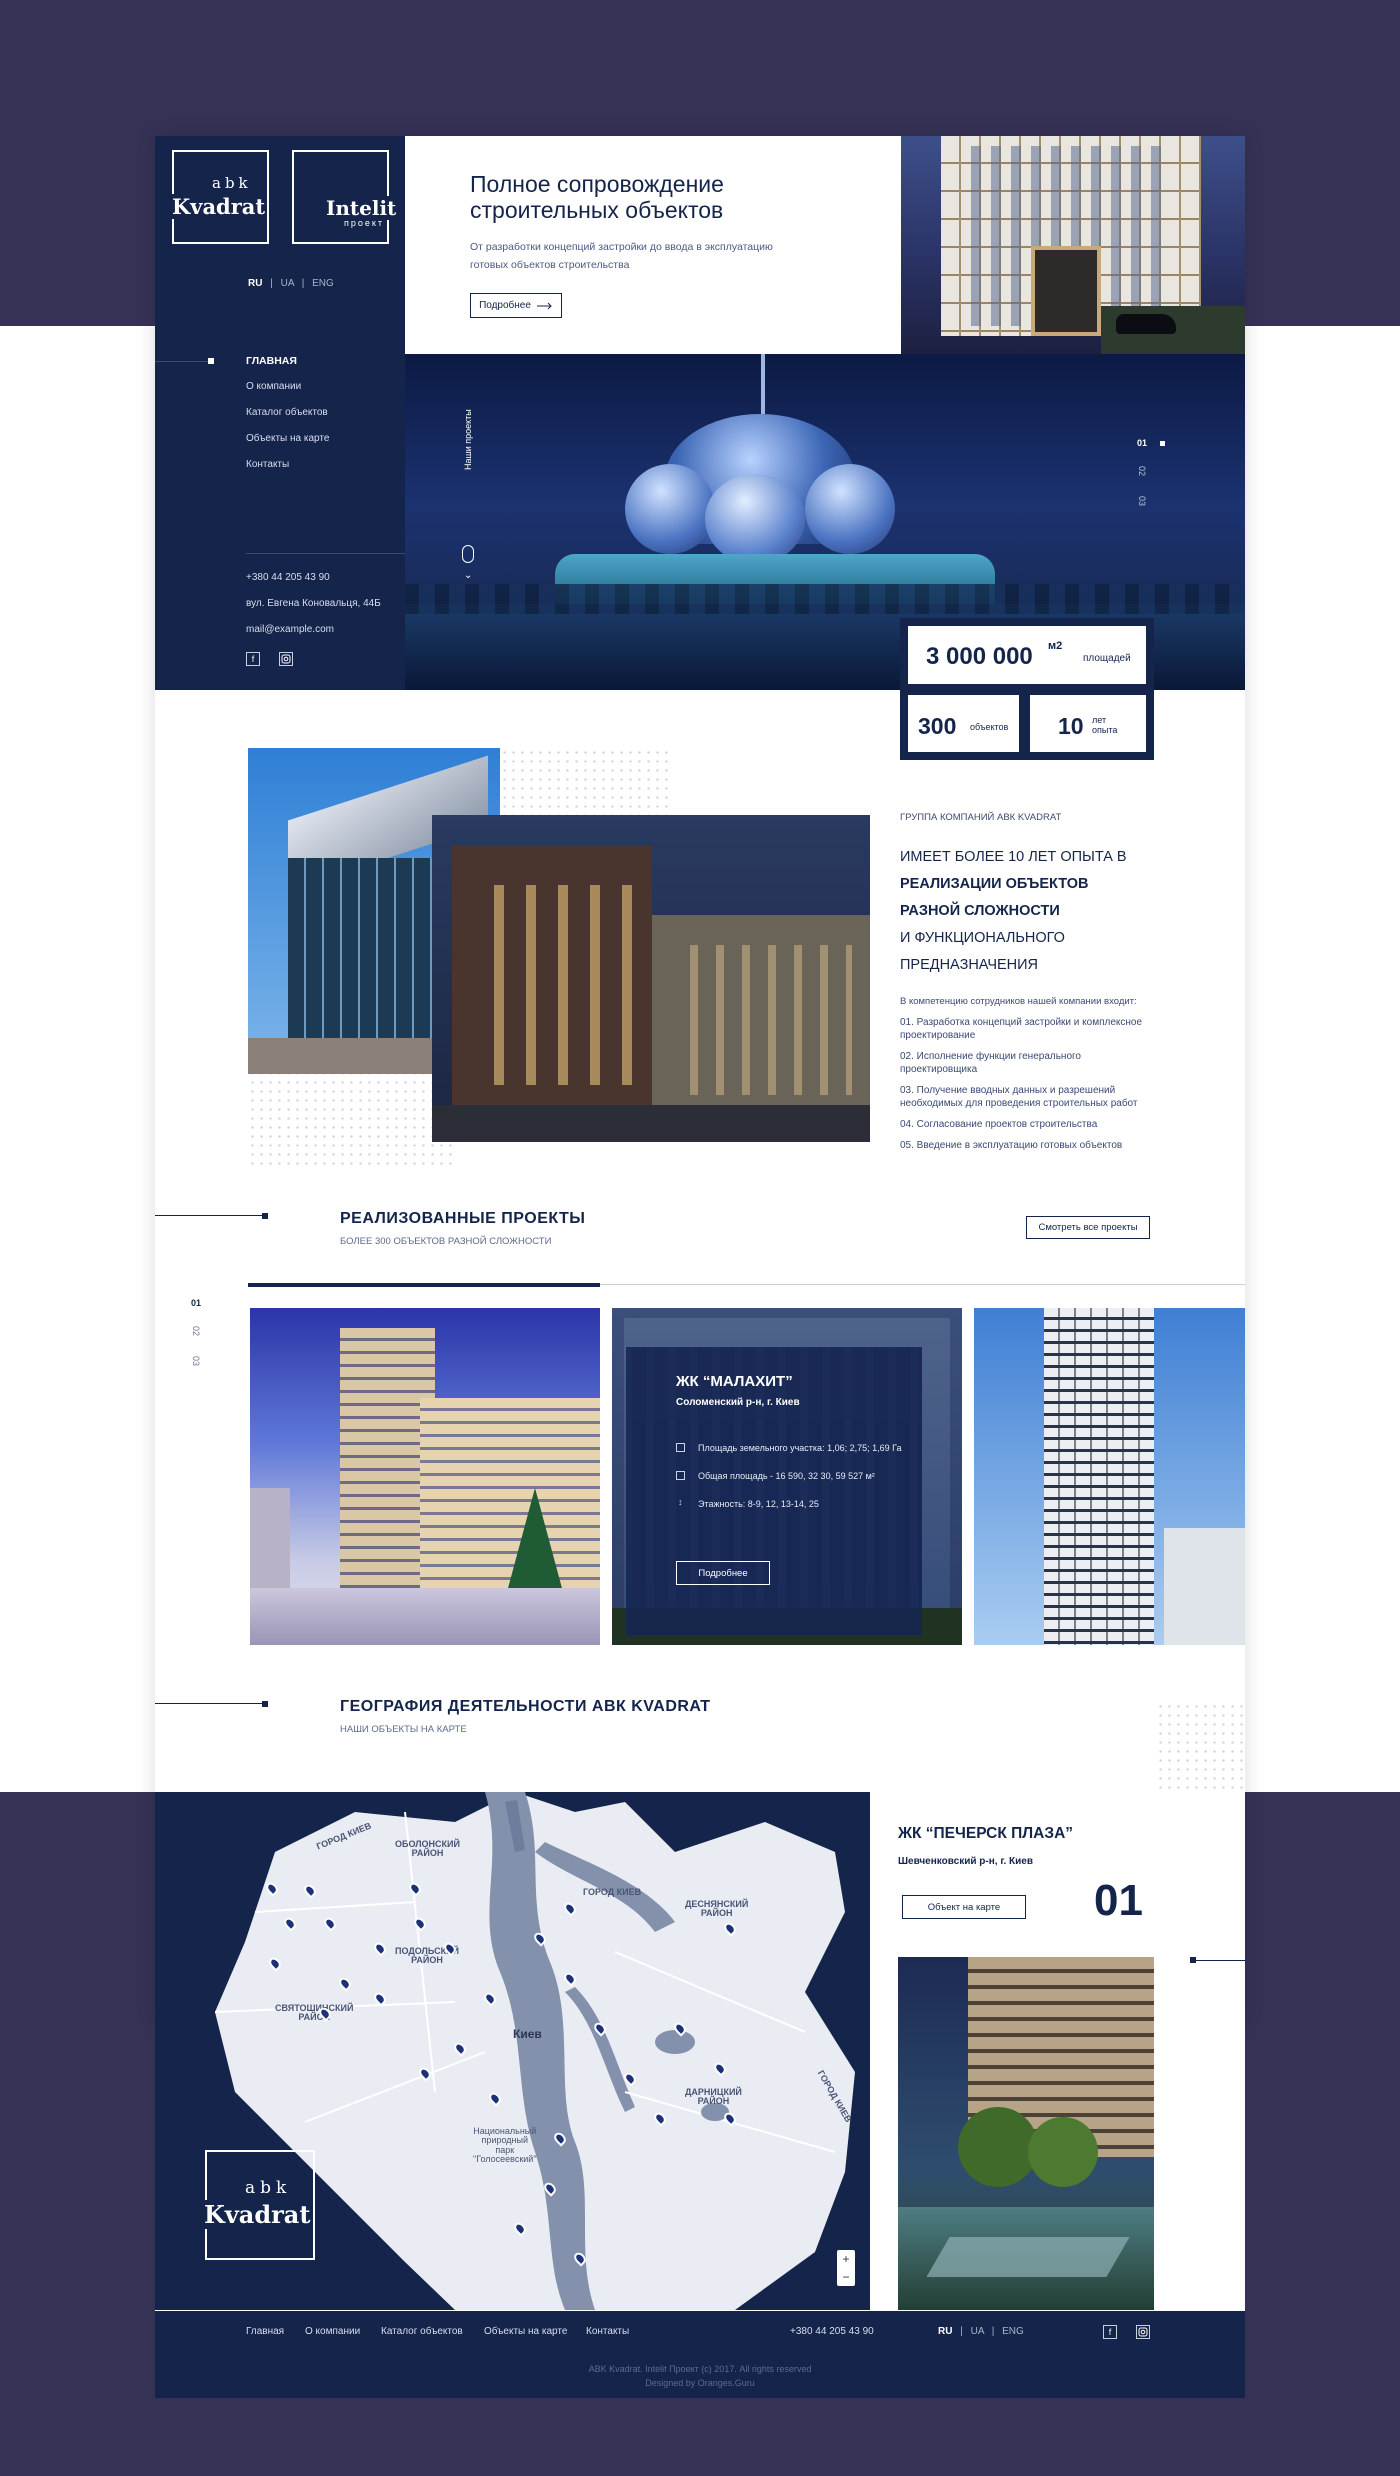 The image size is (1400, 2476). I want to click on footer-link-about: О компании, so click(332, 2331).